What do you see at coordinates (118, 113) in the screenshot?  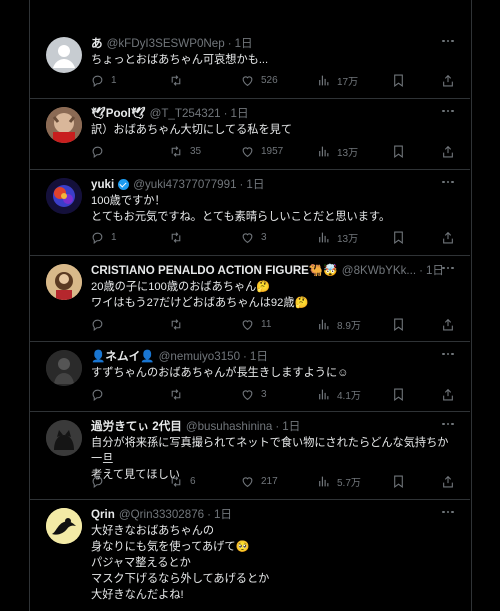 I see `display-name: 🕊Pool🕊` at bounding box center [118, 113].